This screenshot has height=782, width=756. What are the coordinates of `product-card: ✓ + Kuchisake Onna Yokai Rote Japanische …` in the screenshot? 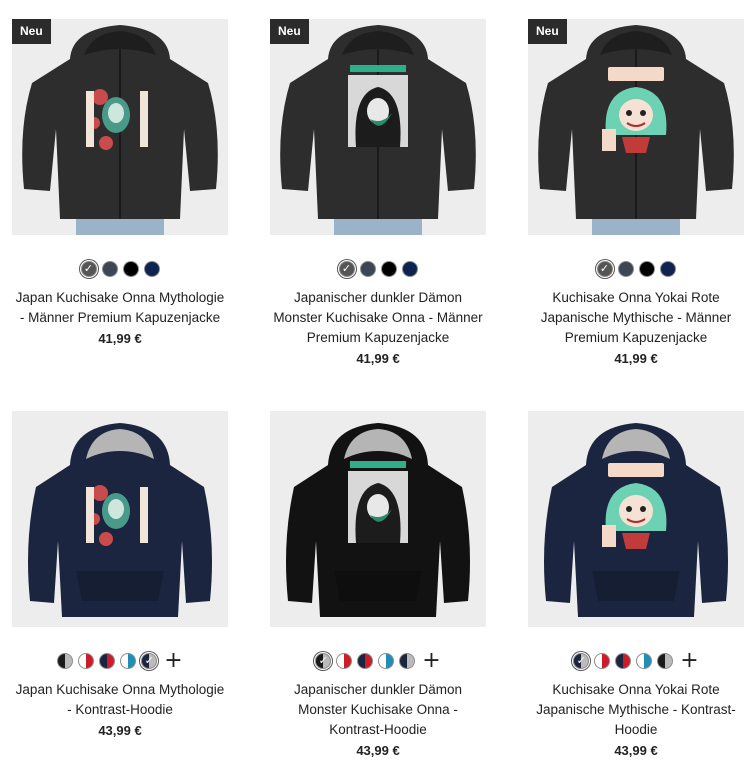 It's located at (636, 586).